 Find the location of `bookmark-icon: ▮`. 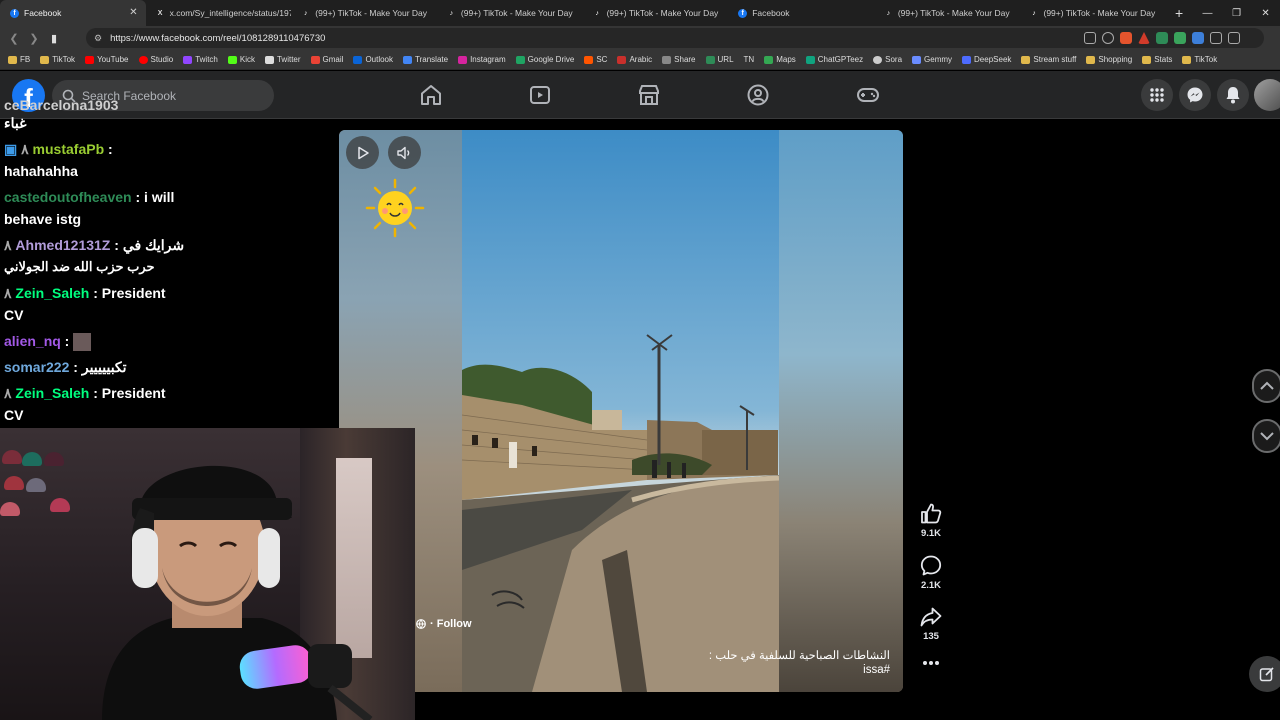

bookmark-icon: ▮ is located at coordinates (54, 38).